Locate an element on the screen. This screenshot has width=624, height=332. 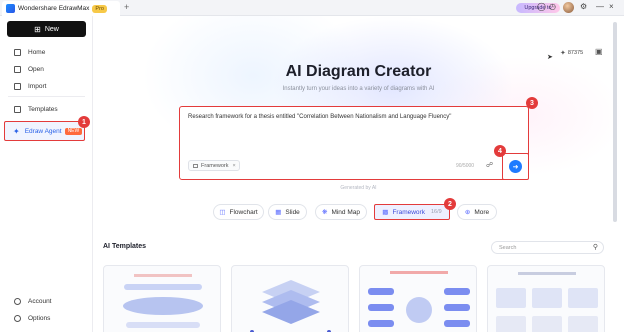
sidebar-item-account: Account is located at coordinates (46, 301).